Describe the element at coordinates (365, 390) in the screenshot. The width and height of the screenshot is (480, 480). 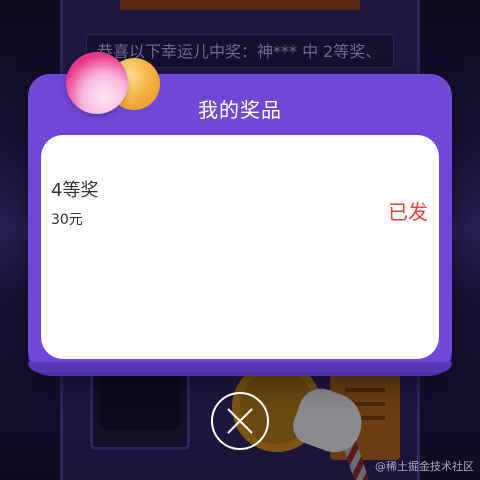
I see `panel-line` at that location.